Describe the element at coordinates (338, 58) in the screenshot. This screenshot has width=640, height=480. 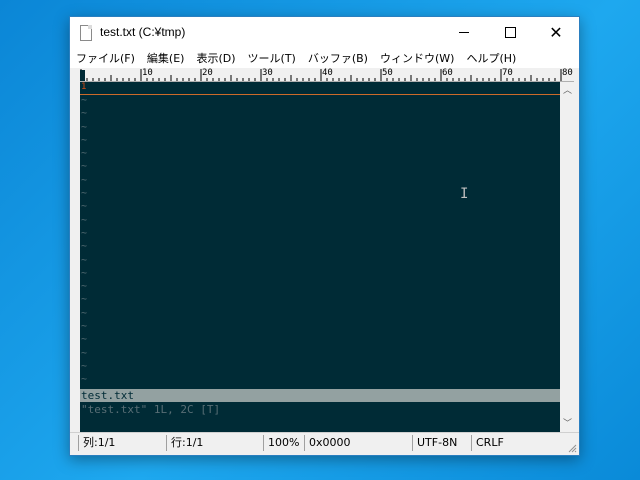
I see `menu-buffer: バッファ(B)` at that location.